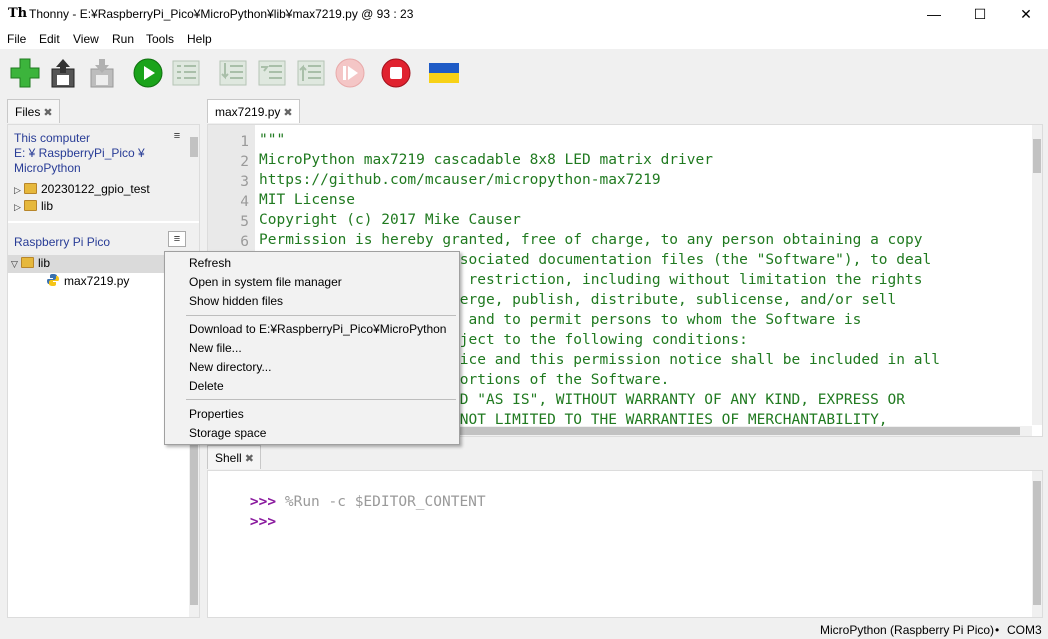 The width and height of the screenshot is (1048, 639). What do you see at coordinates (194, 173) in the screenshot?
I see `local-scrollbar` at bounding box center [194, 173].